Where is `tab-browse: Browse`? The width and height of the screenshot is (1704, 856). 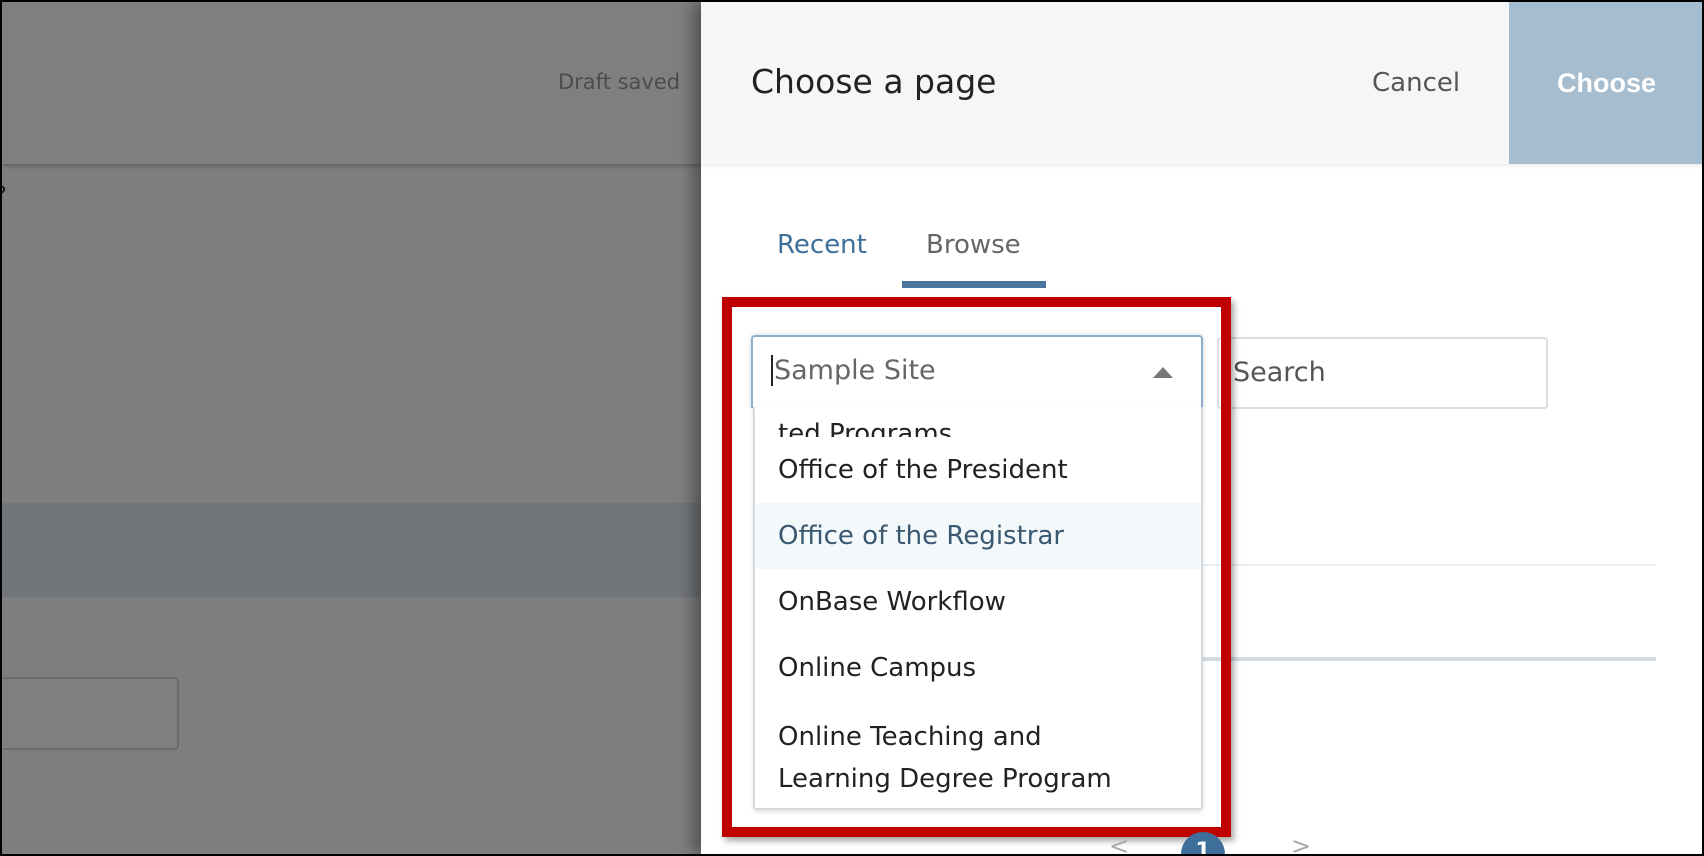
tab-browse: Browse is located at coordinates (973, 245).